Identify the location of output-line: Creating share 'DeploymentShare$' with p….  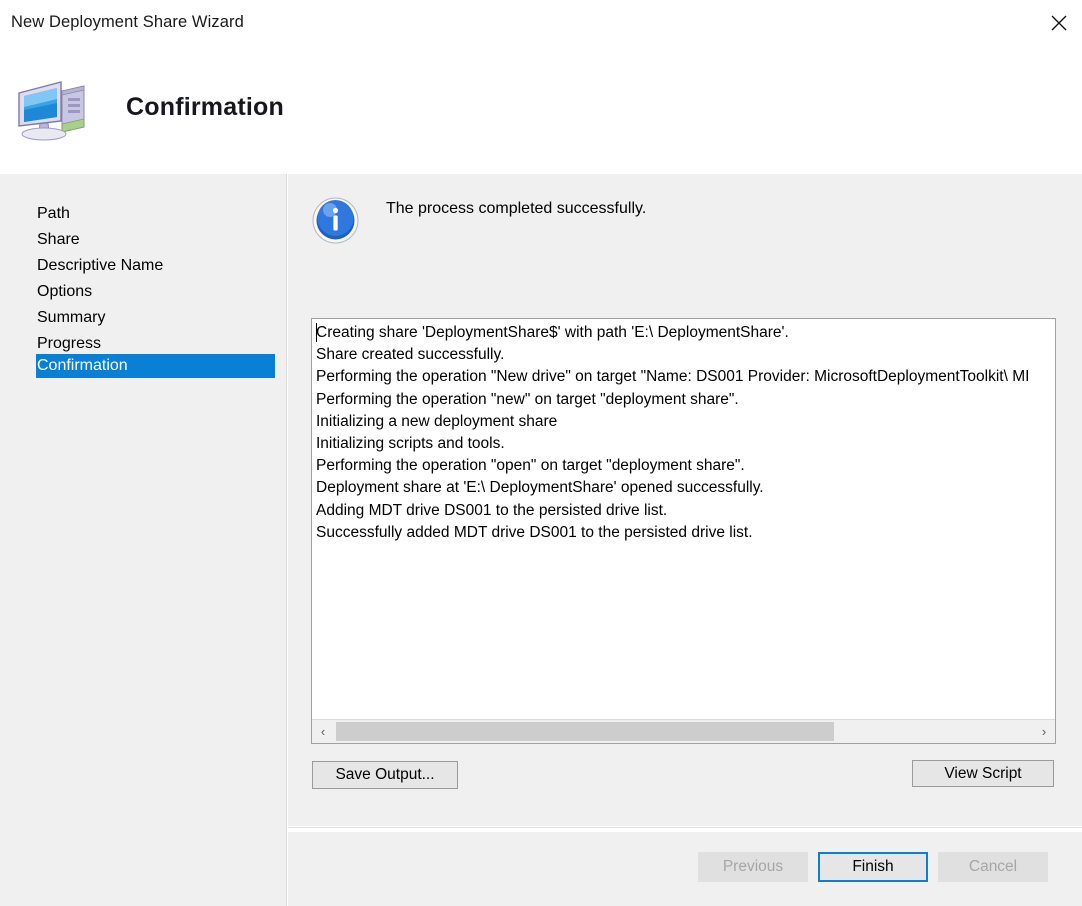
(552, 332).